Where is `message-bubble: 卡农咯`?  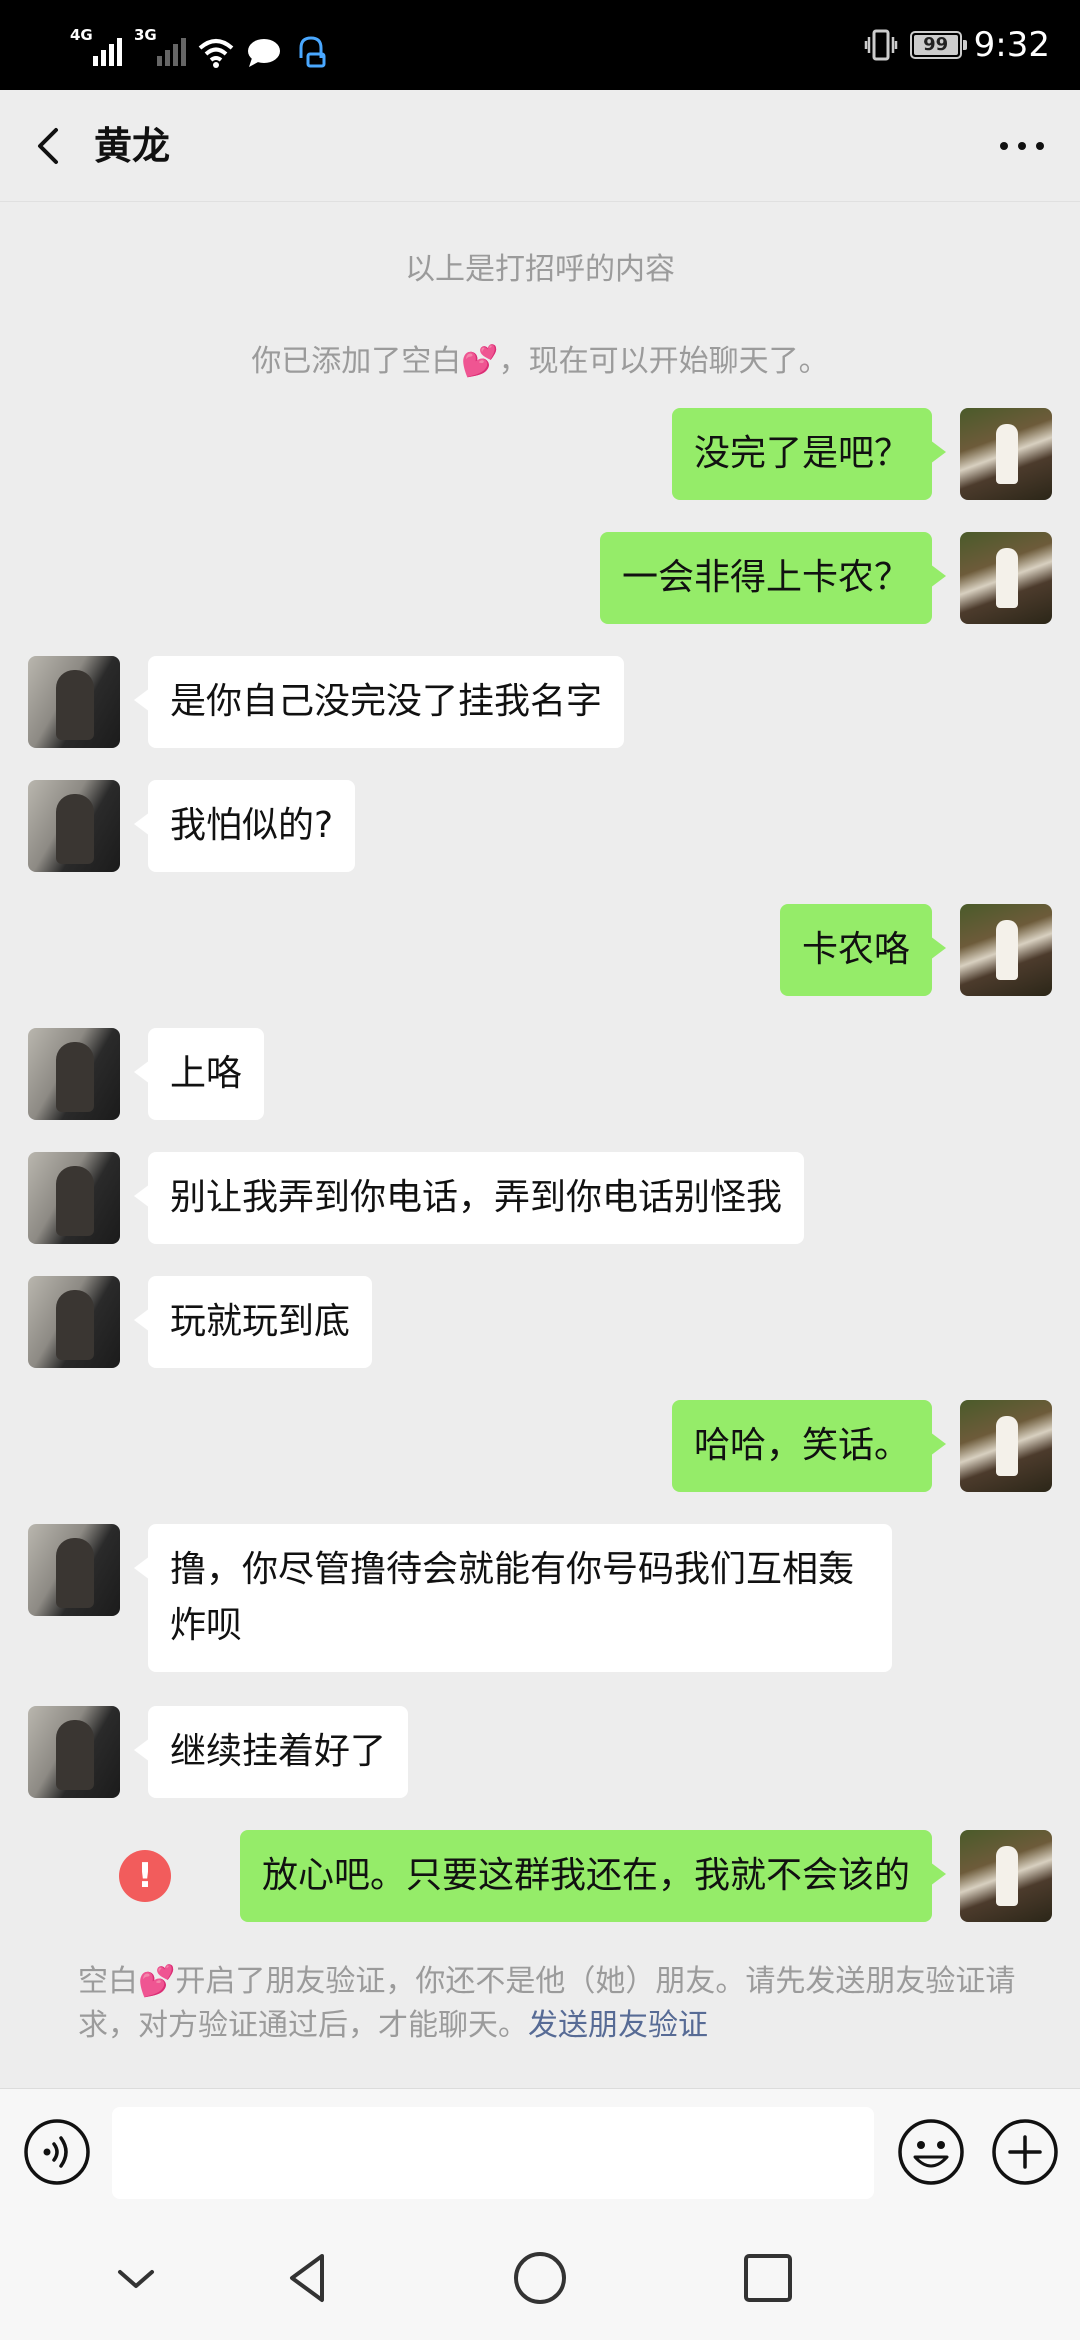 message-bubble: 卡农咯 is located at coordinates (863, 950).